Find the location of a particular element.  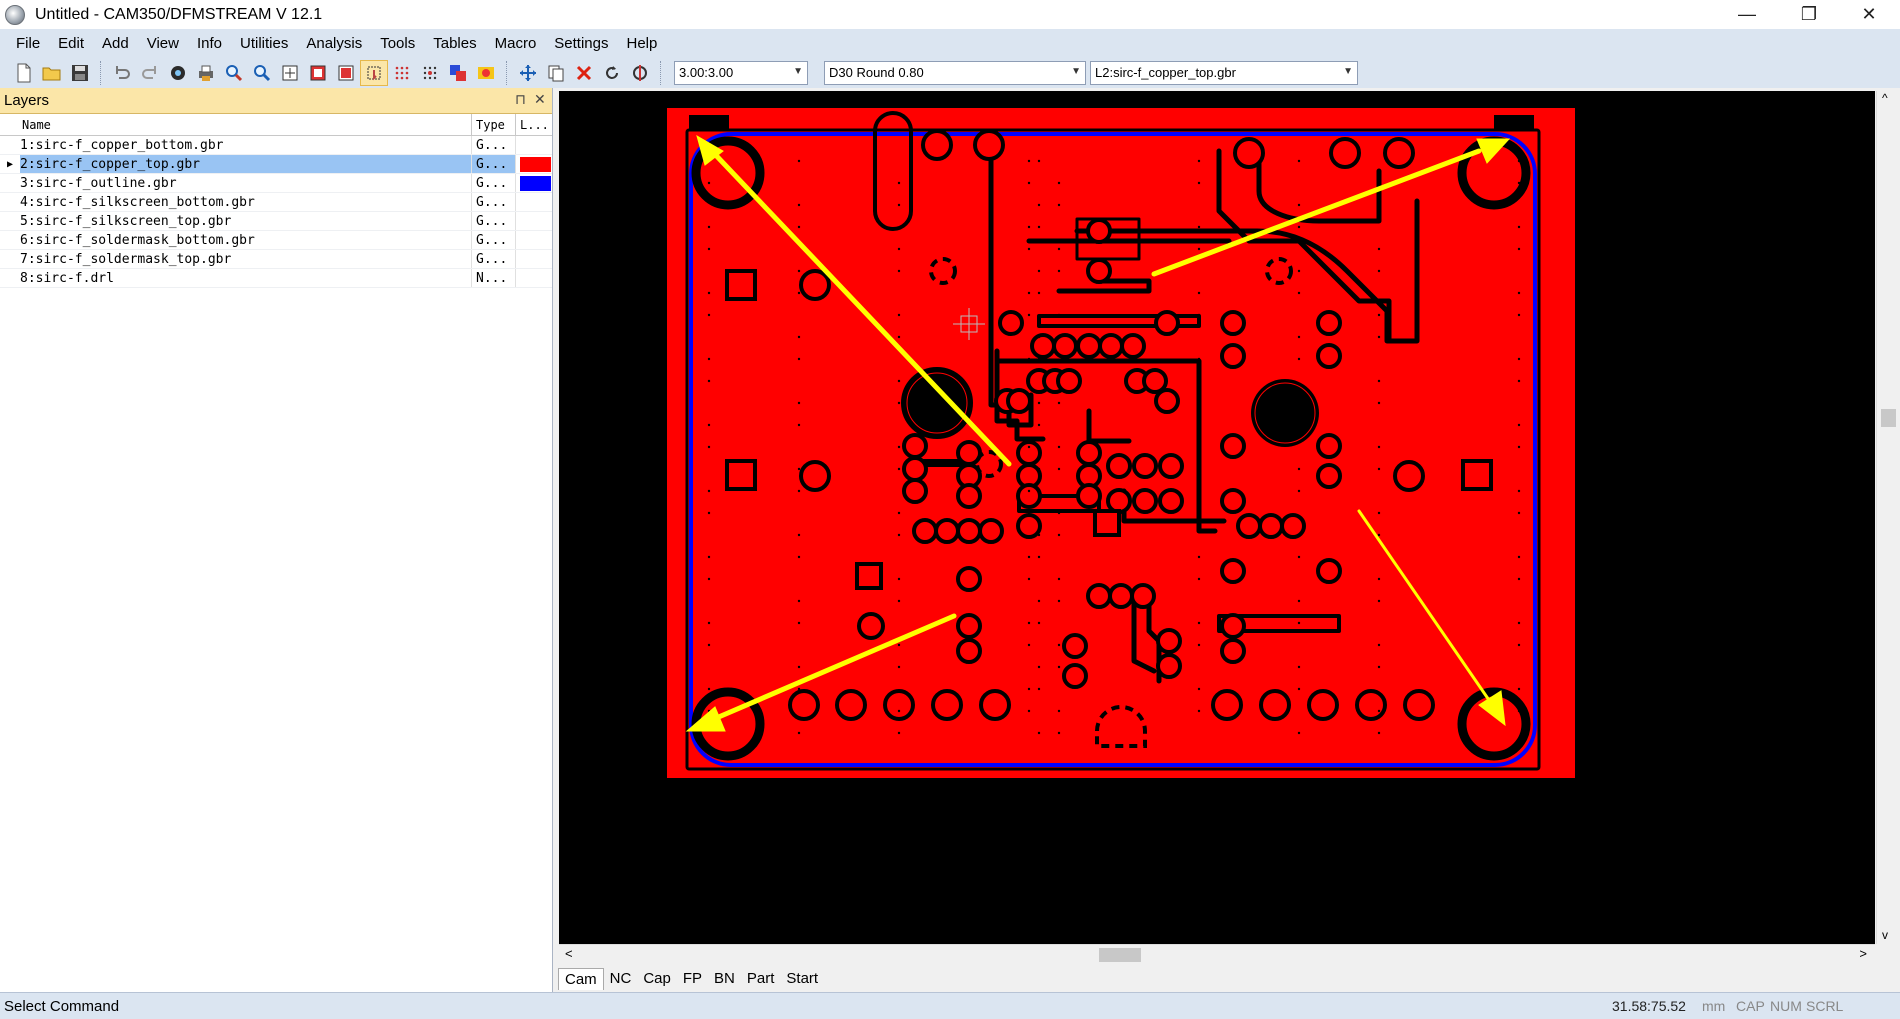

zoom-in-icon is located at coordinates (234, 73).